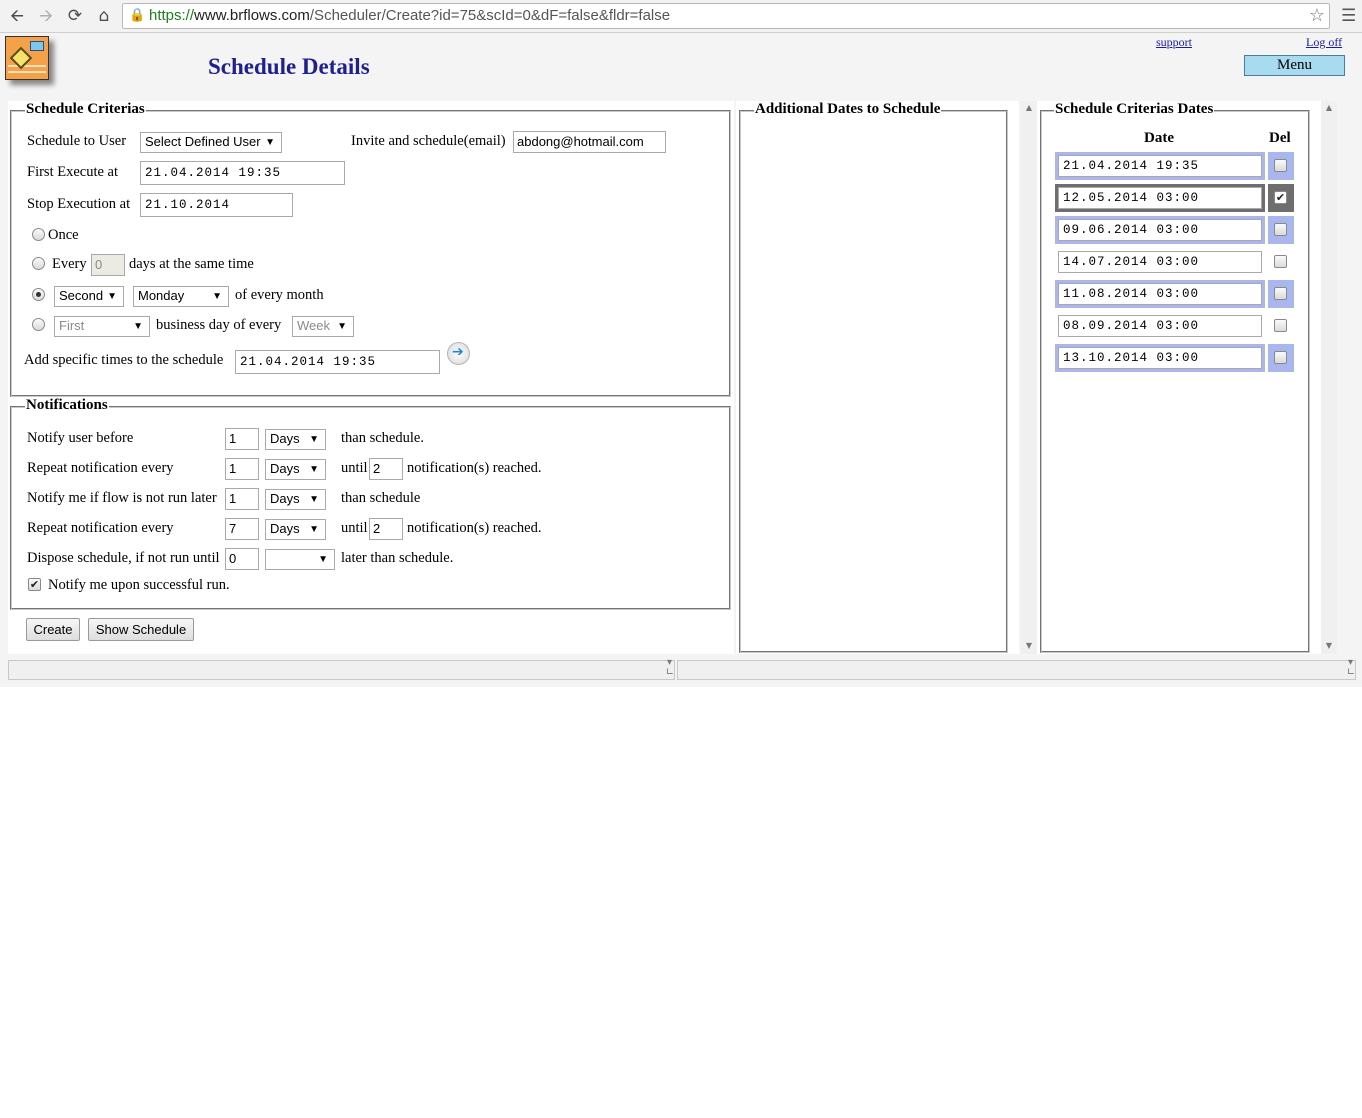 This screenshot has width=1362, height=1118. What do you see at coordinates (81, 295) in the screenshot?
I see `ordinal-value: Second` at bounding box center [81, 295].